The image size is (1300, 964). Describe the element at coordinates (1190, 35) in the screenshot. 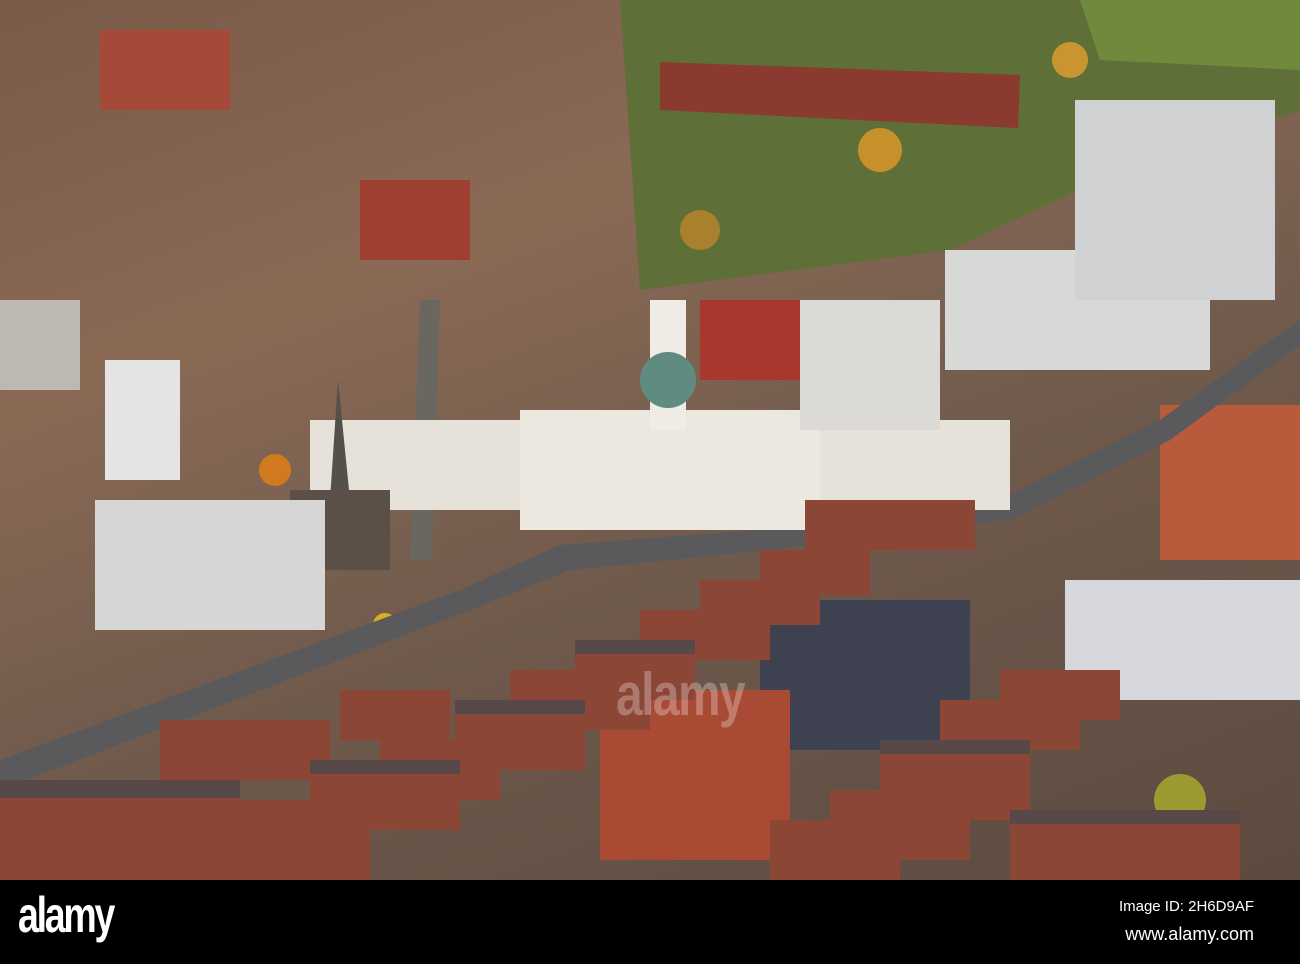

I see `lawn` at that location.